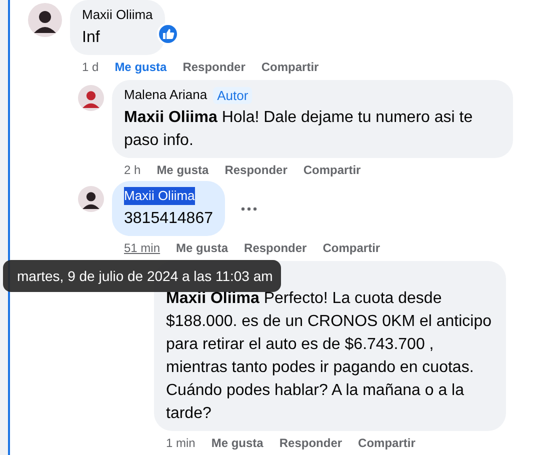 This screenshot has width=540, height=455. Describe the element at coordinates (142, 248) in the screenshot. I see `comment-time: 51 min` at that location.